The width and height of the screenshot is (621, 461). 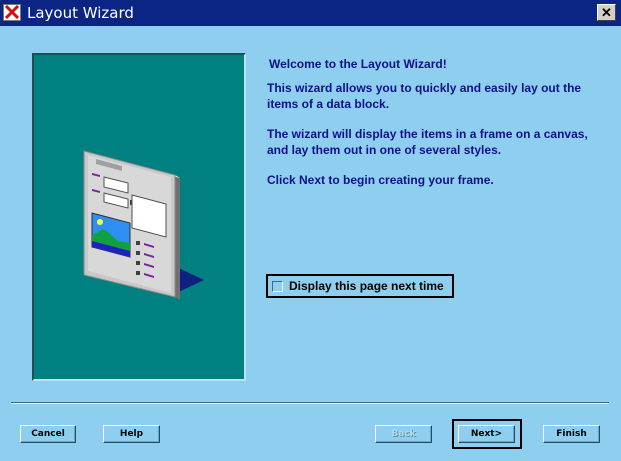 I want to click on back-button: Back, so click(x=403, y=434).